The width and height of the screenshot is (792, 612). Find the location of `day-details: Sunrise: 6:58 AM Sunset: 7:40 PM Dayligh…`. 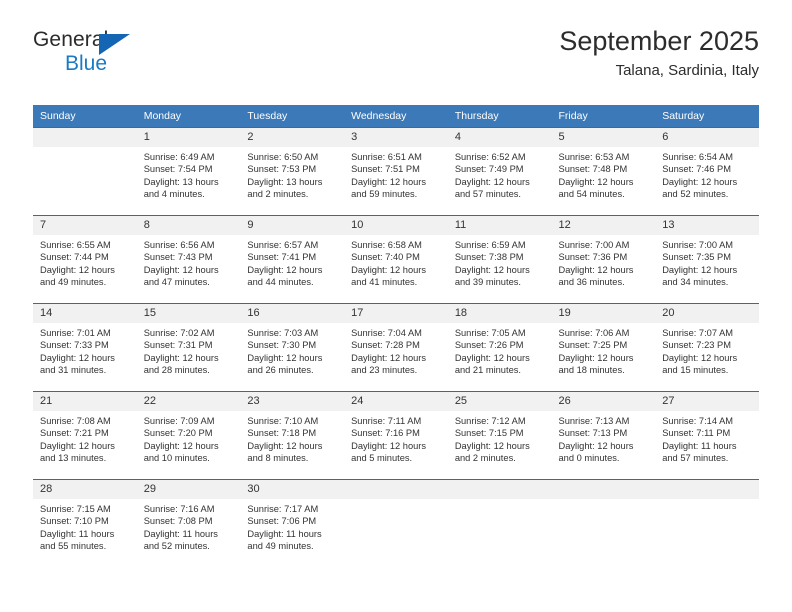

day-details: Sunrise: 6:58 AM Sunset: 7:40 PM Dayligh… is located at coordinates (396, 261).